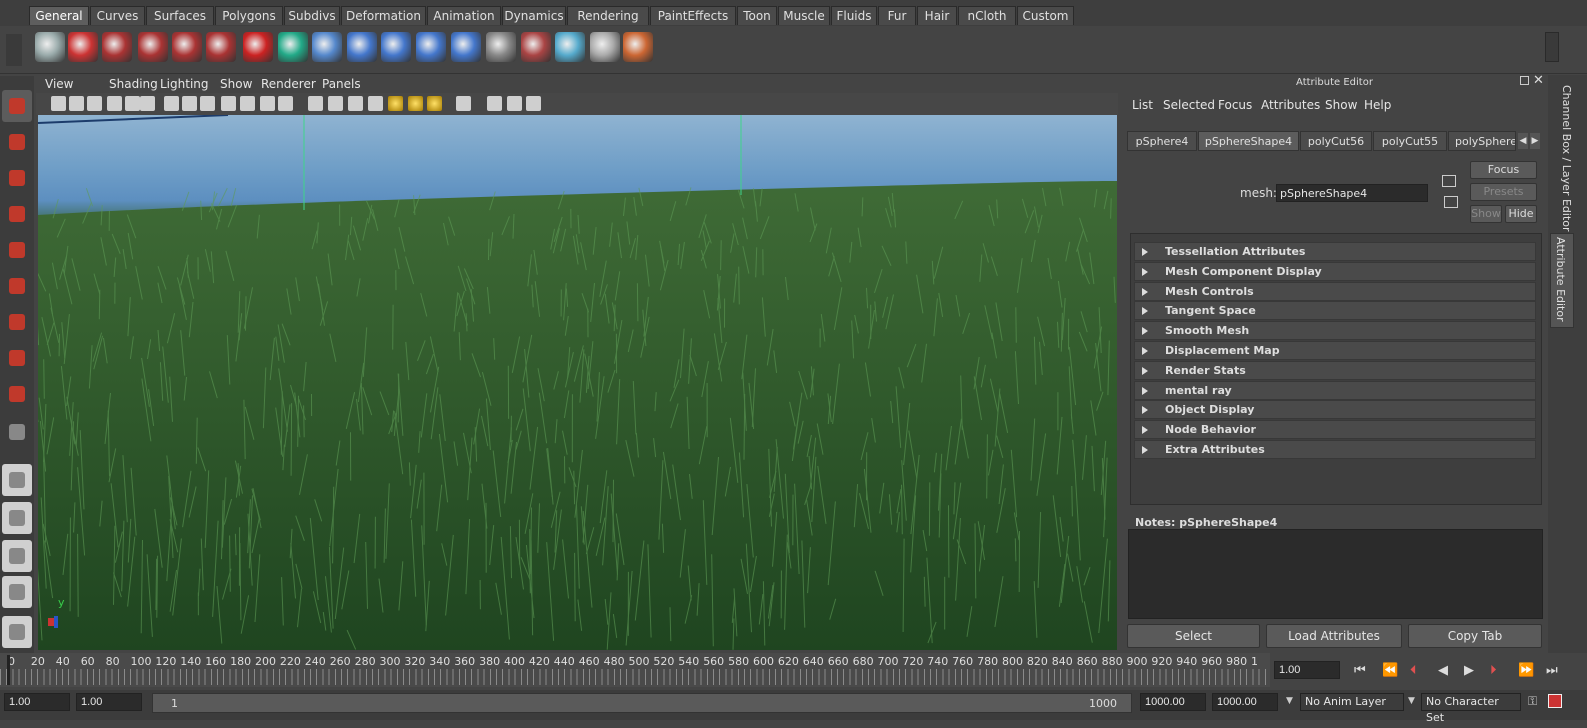  Describe the element at coordinates (1045, 15) in the screenshot. I see `shelf-tab-custom: Custom` at that location.